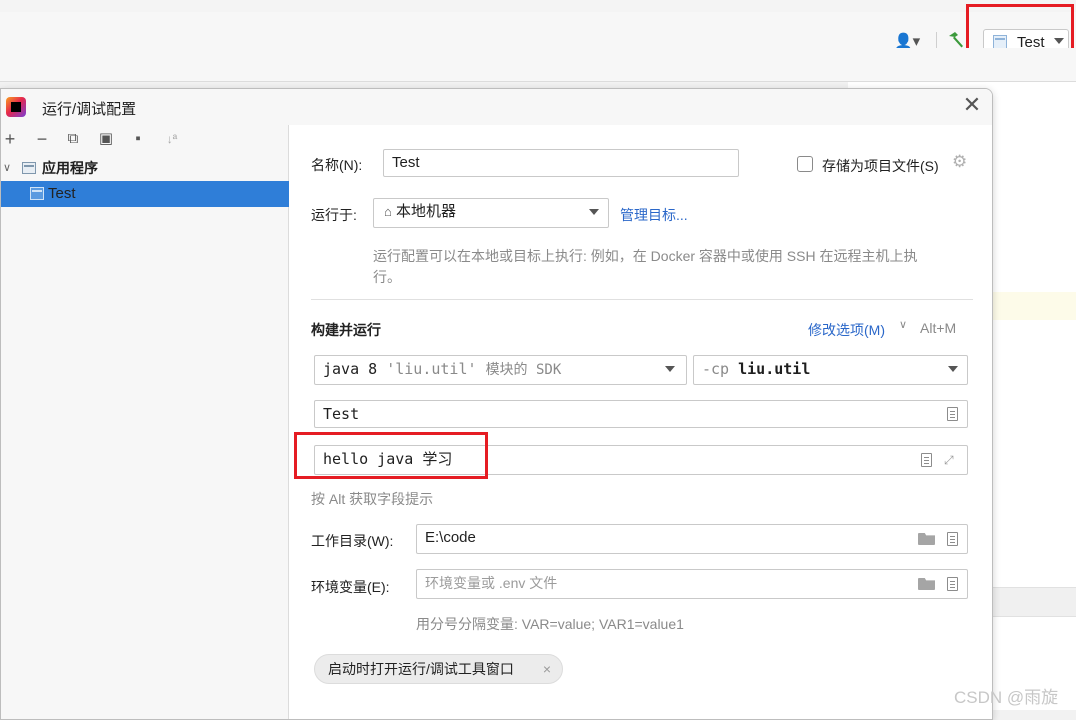 The height and width of the screenshot is (720, 1076). I want to click on tree-item-label: Test, so click(62, 193).